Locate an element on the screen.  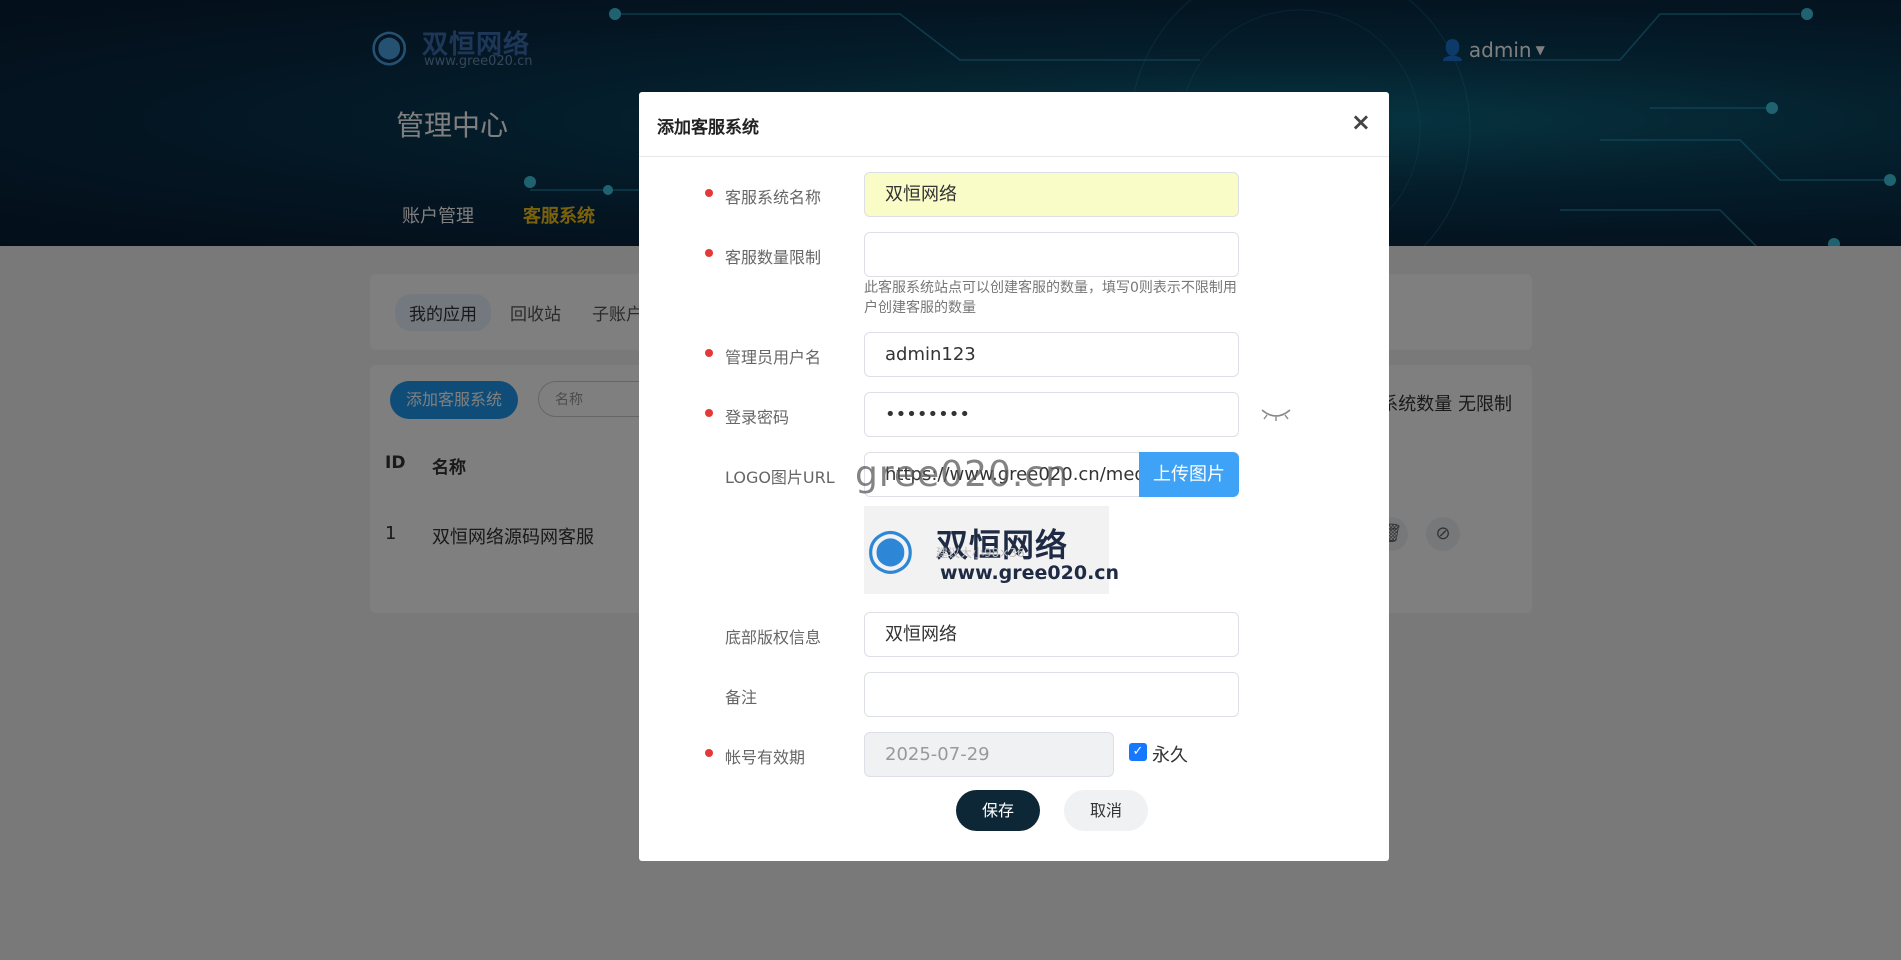
upload-image-button: 上传图片 is located at coordinates (1189, 474).